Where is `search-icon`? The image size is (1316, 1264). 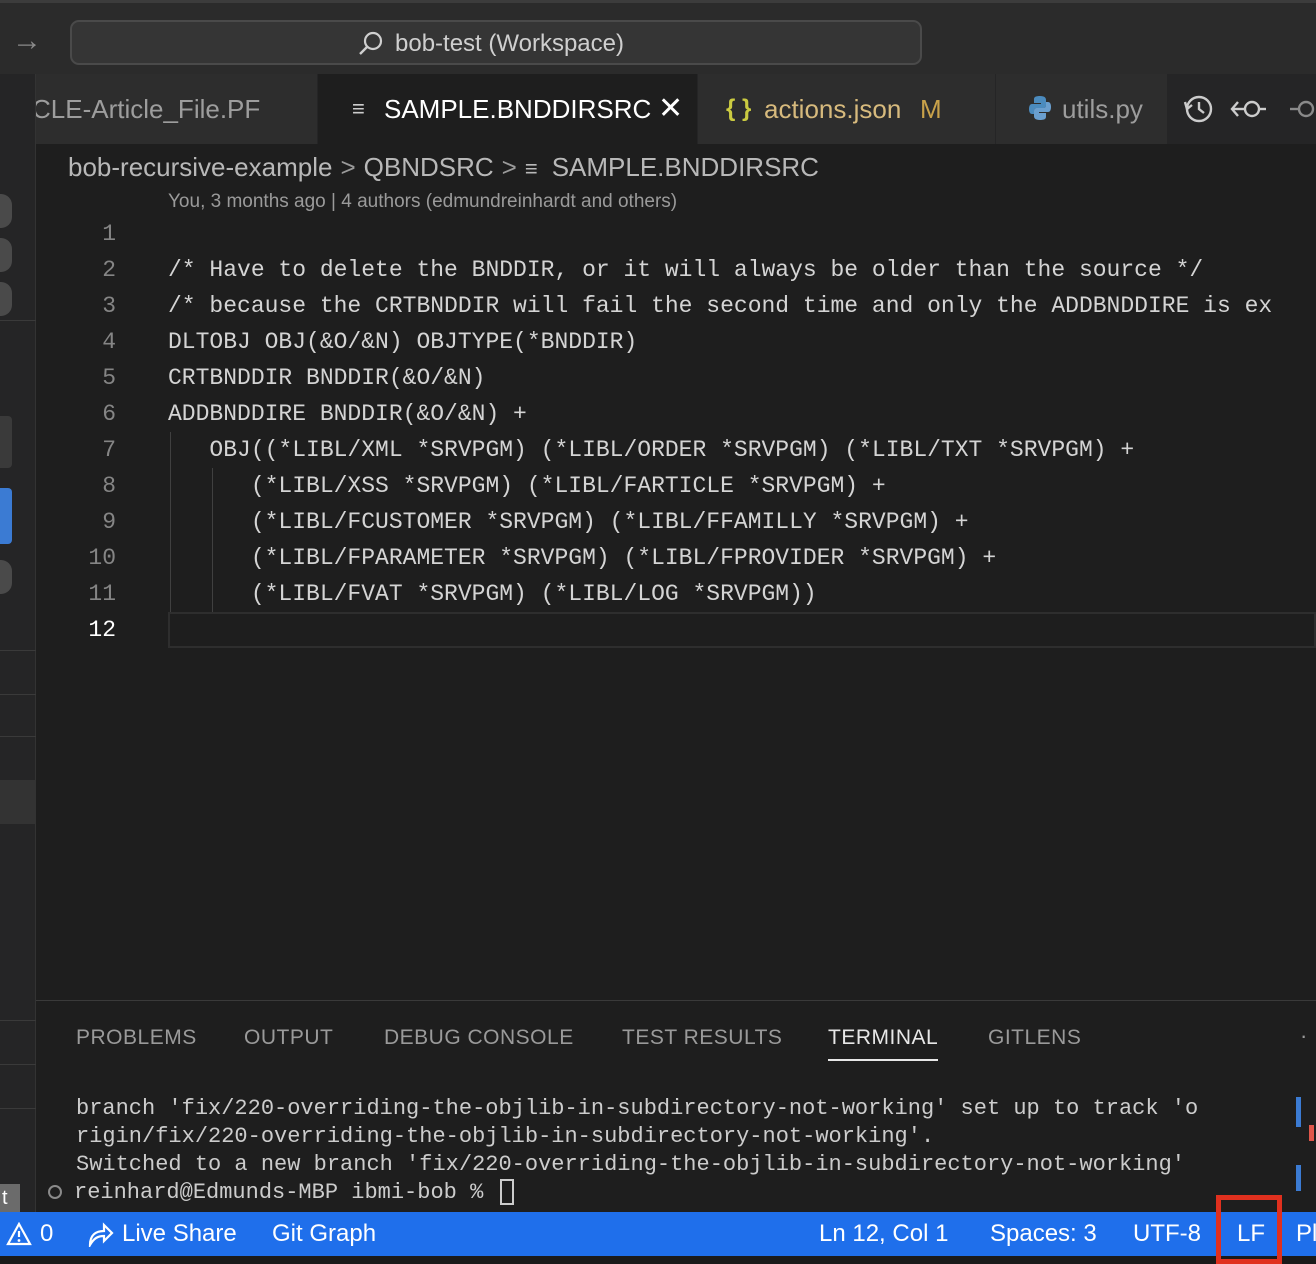 search-icon is located at coordinates (371, 43).